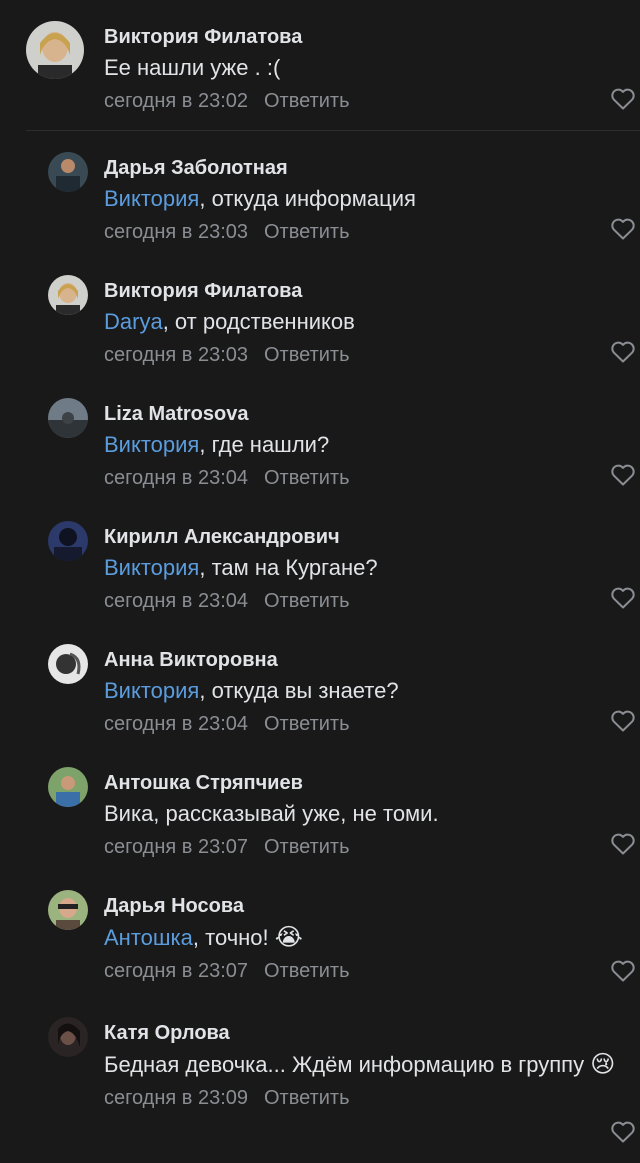  What do you see at coordinates (148, 937) in the screenshot?
I see `mention-link: Антошка` at bounding box center [148, 937].